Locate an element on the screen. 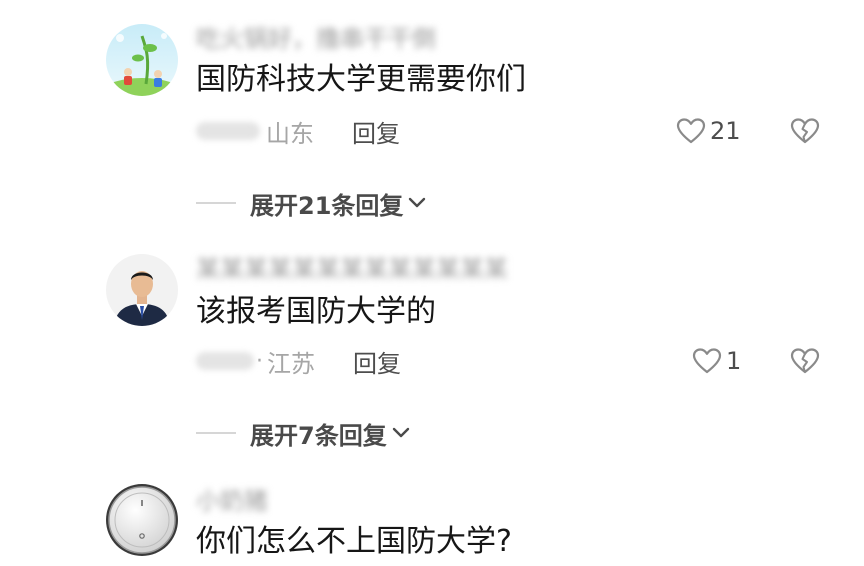 This screenshot has width=864, height=566. expand-replies: 展开7条回复 is located at coordinates (303, 433).